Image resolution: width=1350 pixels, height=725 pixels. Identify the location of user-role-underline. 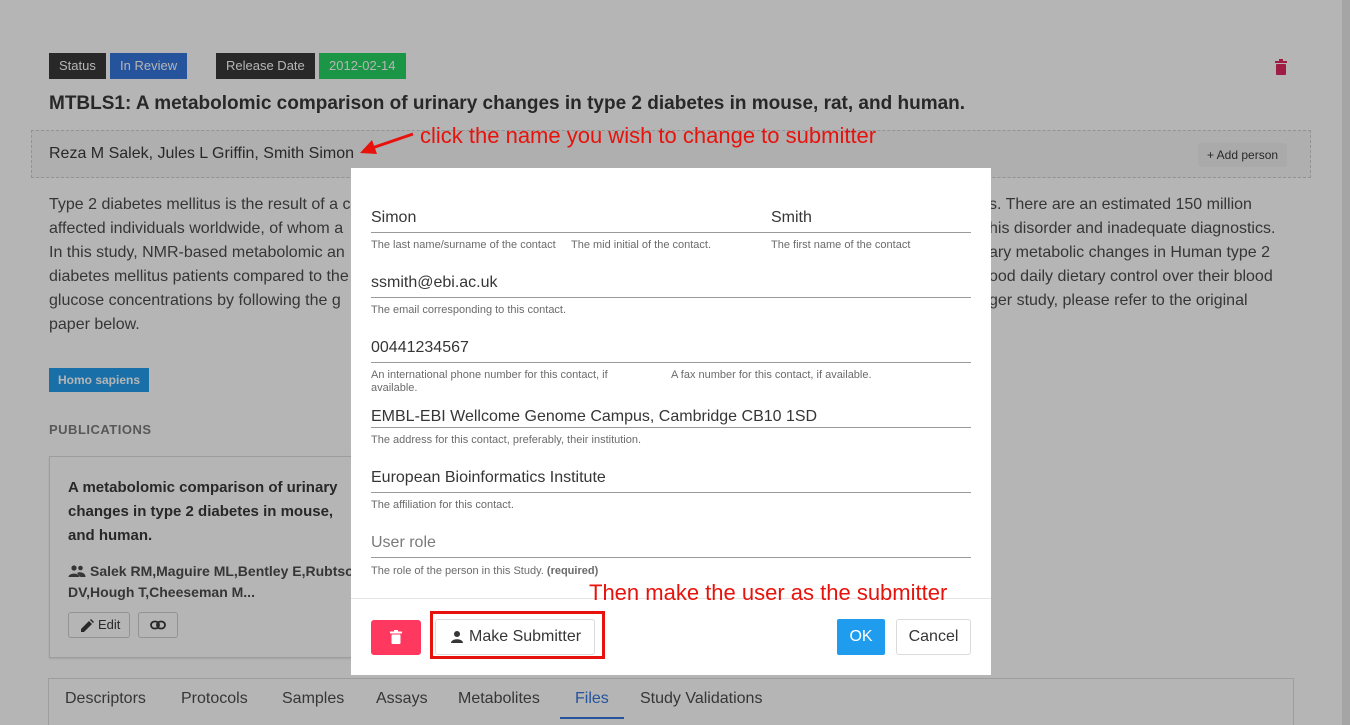
(671, 557).